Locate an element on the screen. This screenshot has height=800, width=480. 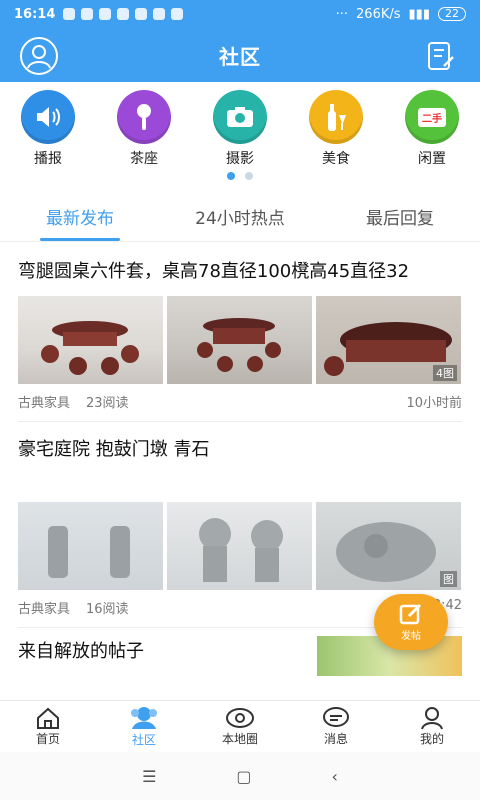
post-image: 4图 is located at coordinates (388, 340).